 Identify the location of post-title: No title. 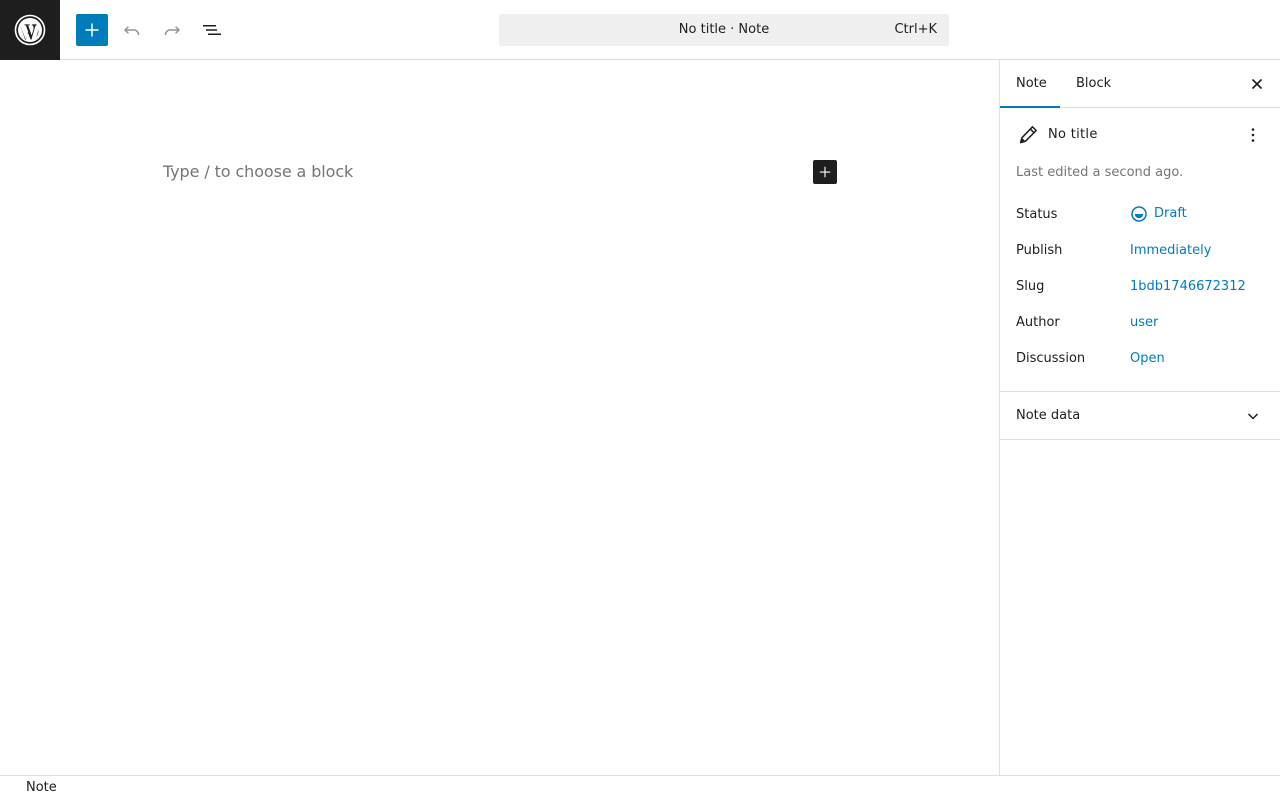
(1073, 134).